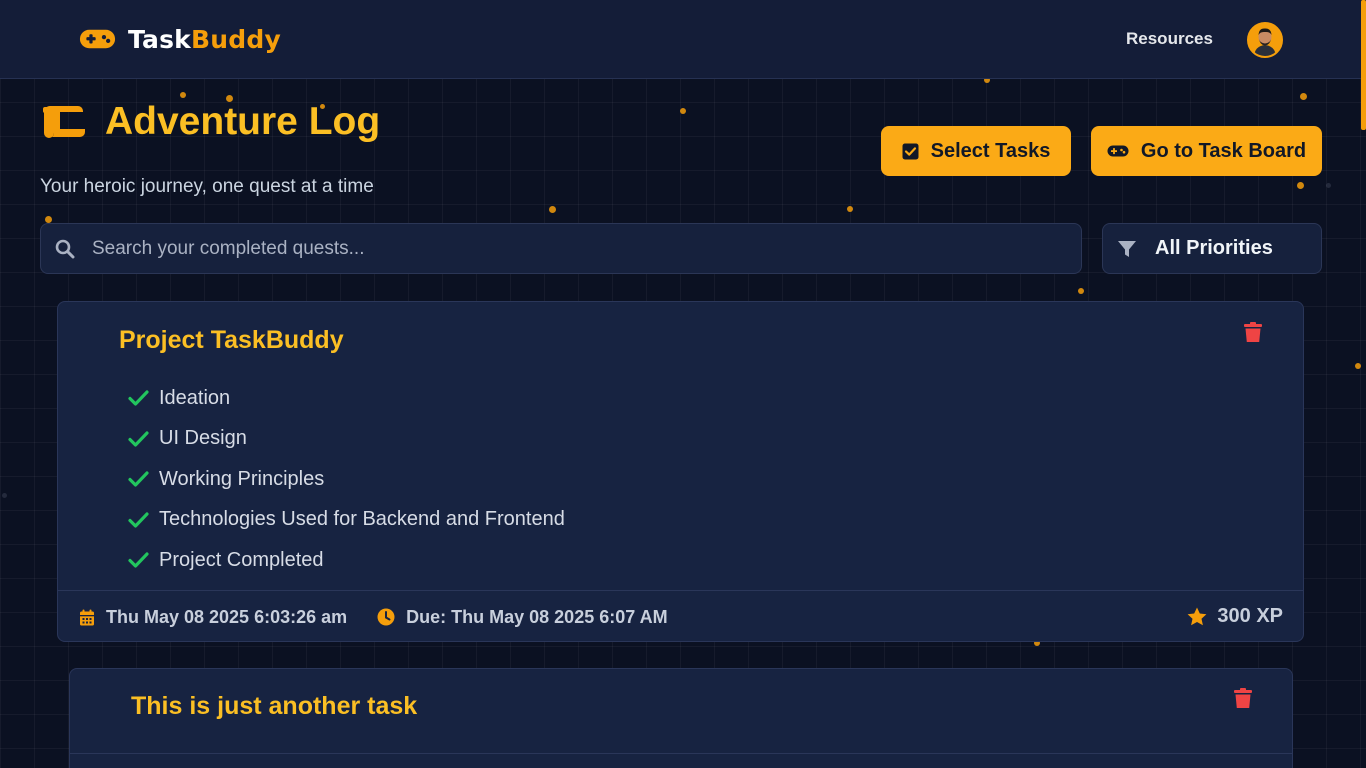  What do you see at coordinates (65, 248) in the screenshot?
I see `search-icon` at bounding box center [65, 248].